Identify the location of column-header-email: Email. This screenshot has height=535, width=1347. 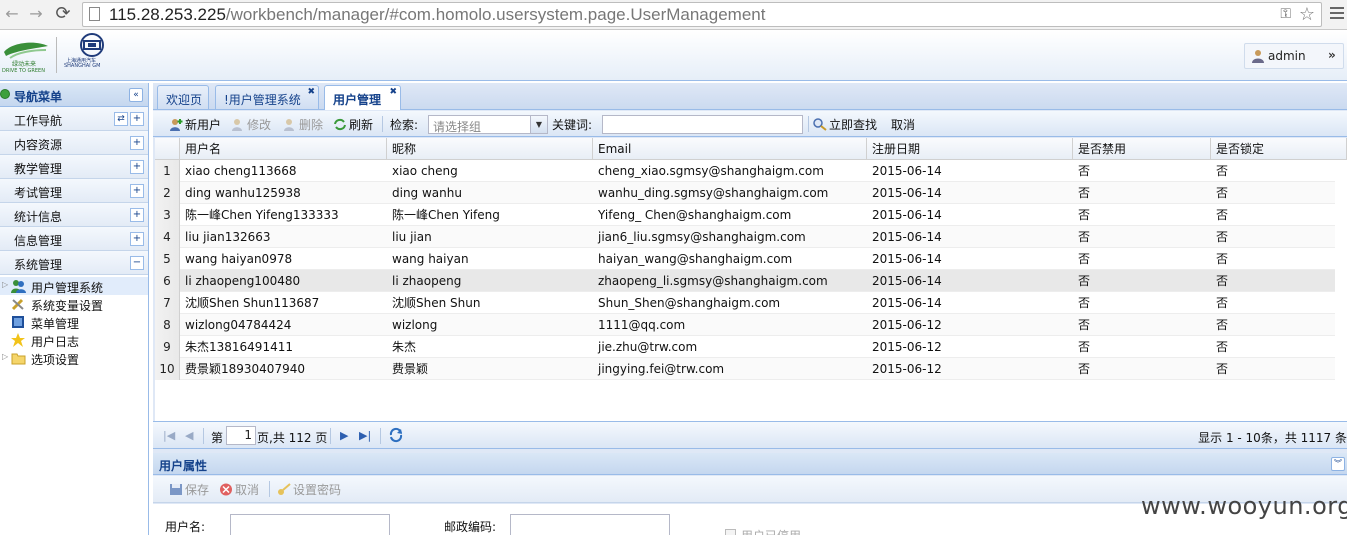
(730, 149).